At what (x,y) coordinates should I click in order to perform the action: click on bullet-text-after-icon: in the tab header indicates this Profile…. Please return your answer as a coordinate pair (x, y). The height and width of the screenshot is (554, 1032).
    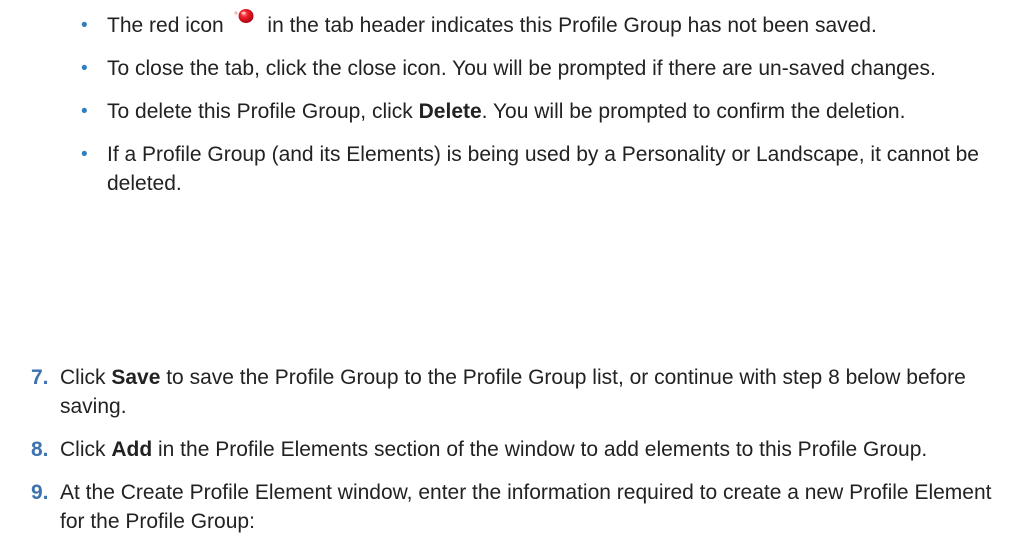
    Looking at the image, I should click on (572, 25).